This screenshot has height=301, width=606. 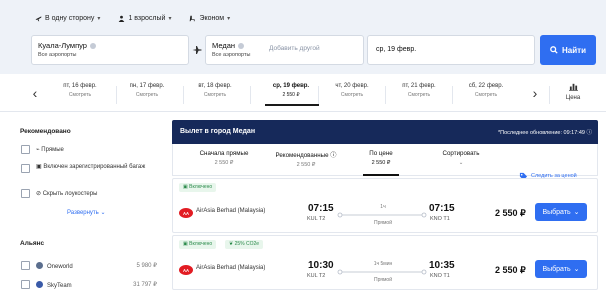 What do you see at coordinates (486, 90) in the screenshot?
I see `date-option: сб, 22 февр. Смотреть` at bounding box center [486, 90].